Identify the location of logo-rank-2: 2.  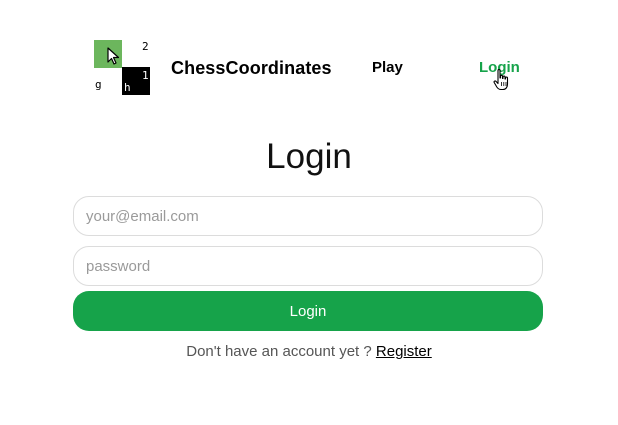
(145, 46).